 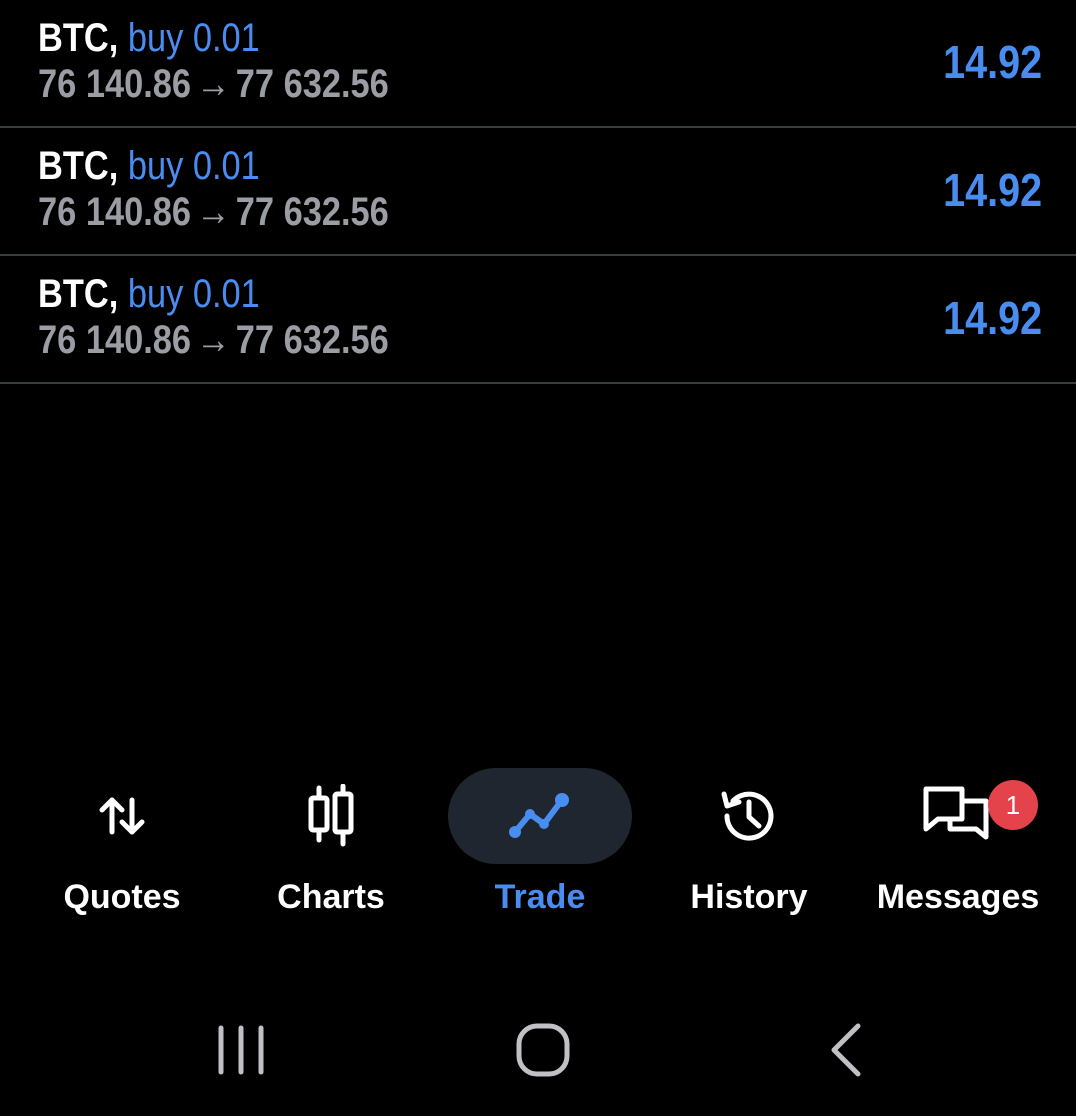 I want to click on nav-trade-label: Trade, so click(x=540, y=897).